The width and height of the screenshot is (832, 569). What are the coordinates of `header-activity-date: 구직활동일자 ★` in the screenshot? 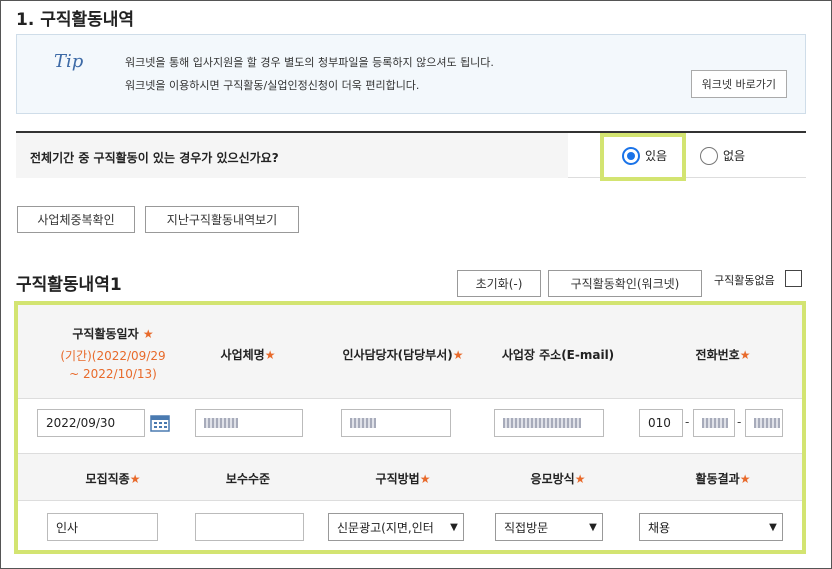 It's located at (113, 333).